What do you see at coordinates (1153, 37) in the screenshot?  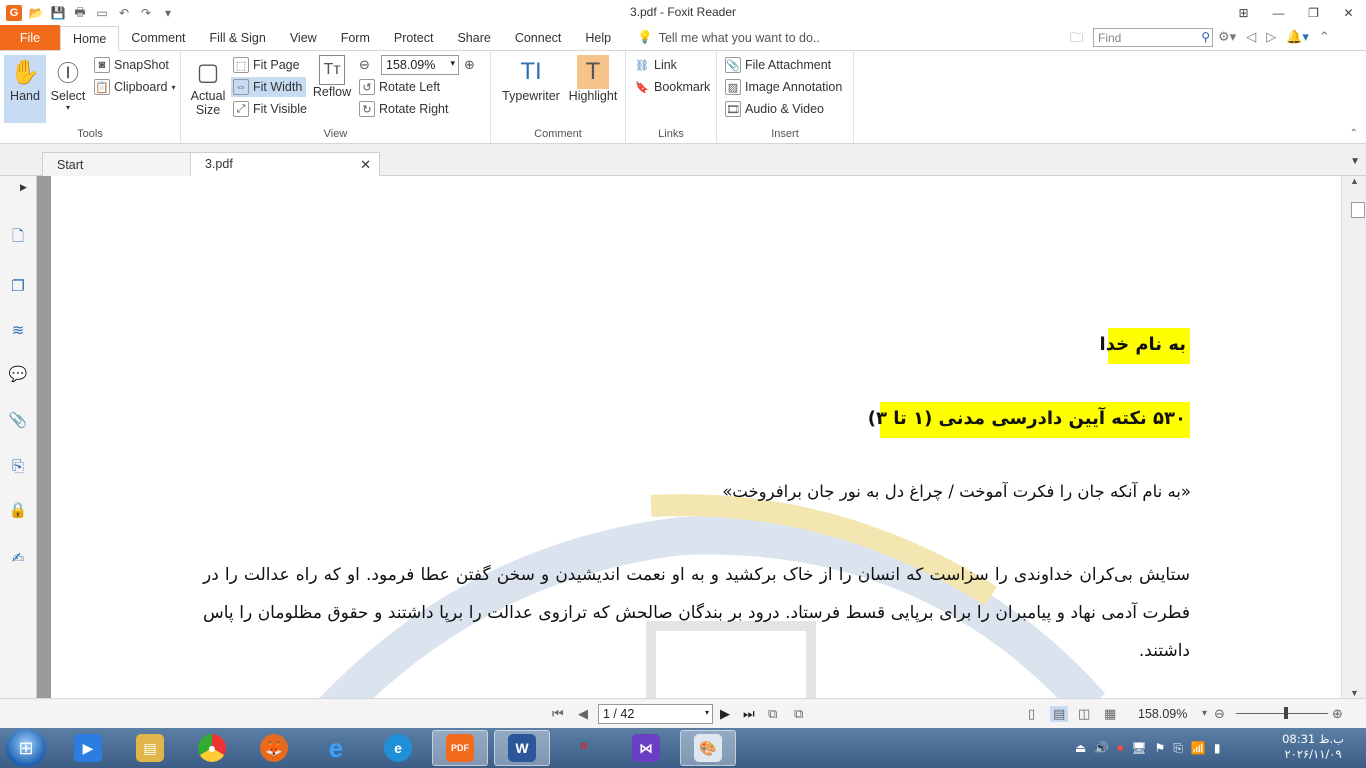 I see `find-input: Find ⚲` at bounding box center [1153, 37].